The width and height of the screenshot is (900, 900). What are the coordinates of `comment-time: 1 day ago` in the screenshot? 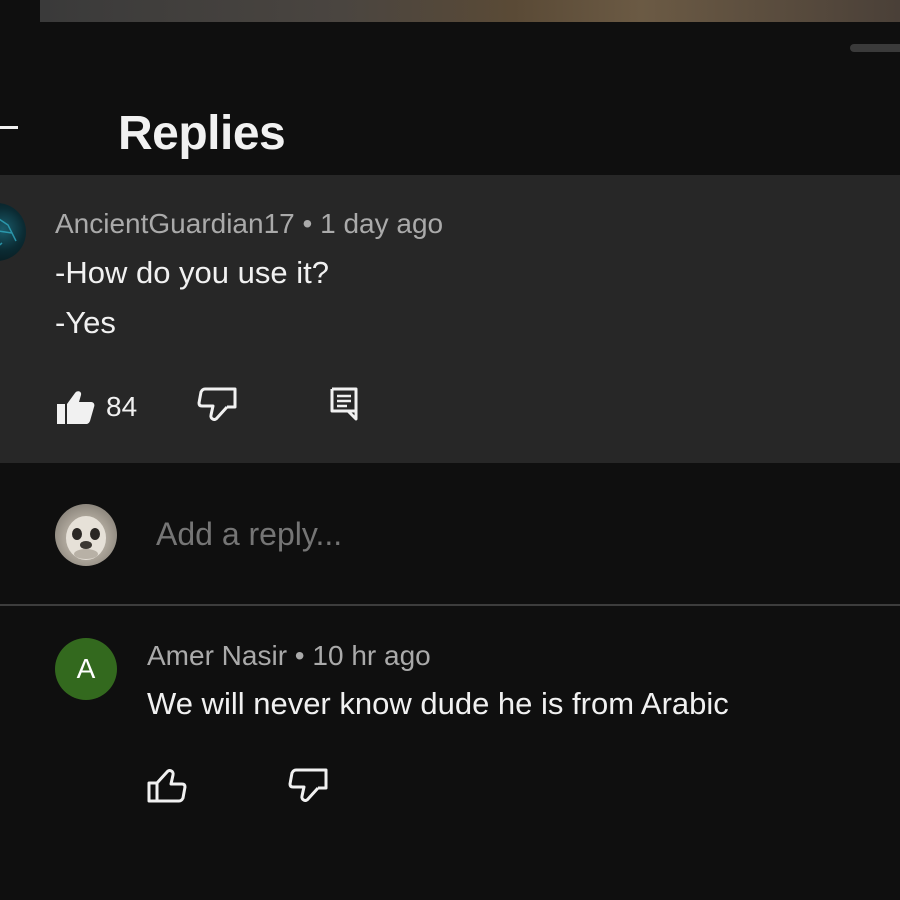 It's located at (382, 223).